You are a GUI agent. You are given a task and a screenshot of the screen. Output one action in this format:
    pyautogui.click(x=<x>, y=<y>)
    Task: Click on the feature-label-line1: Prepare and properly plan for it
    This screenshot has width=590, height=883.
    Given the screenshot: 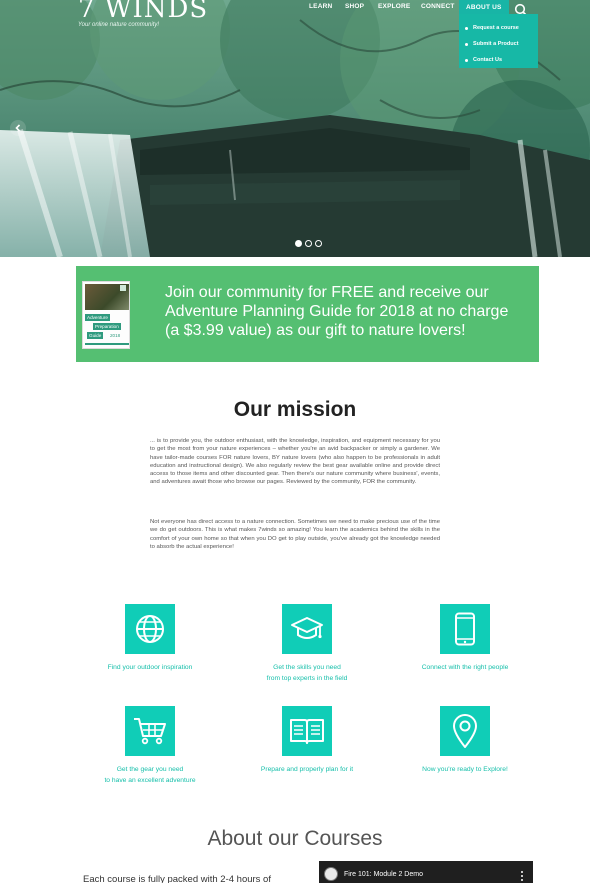 What is the action you would take?
    pyautogui.click(x=307, y=769)
    